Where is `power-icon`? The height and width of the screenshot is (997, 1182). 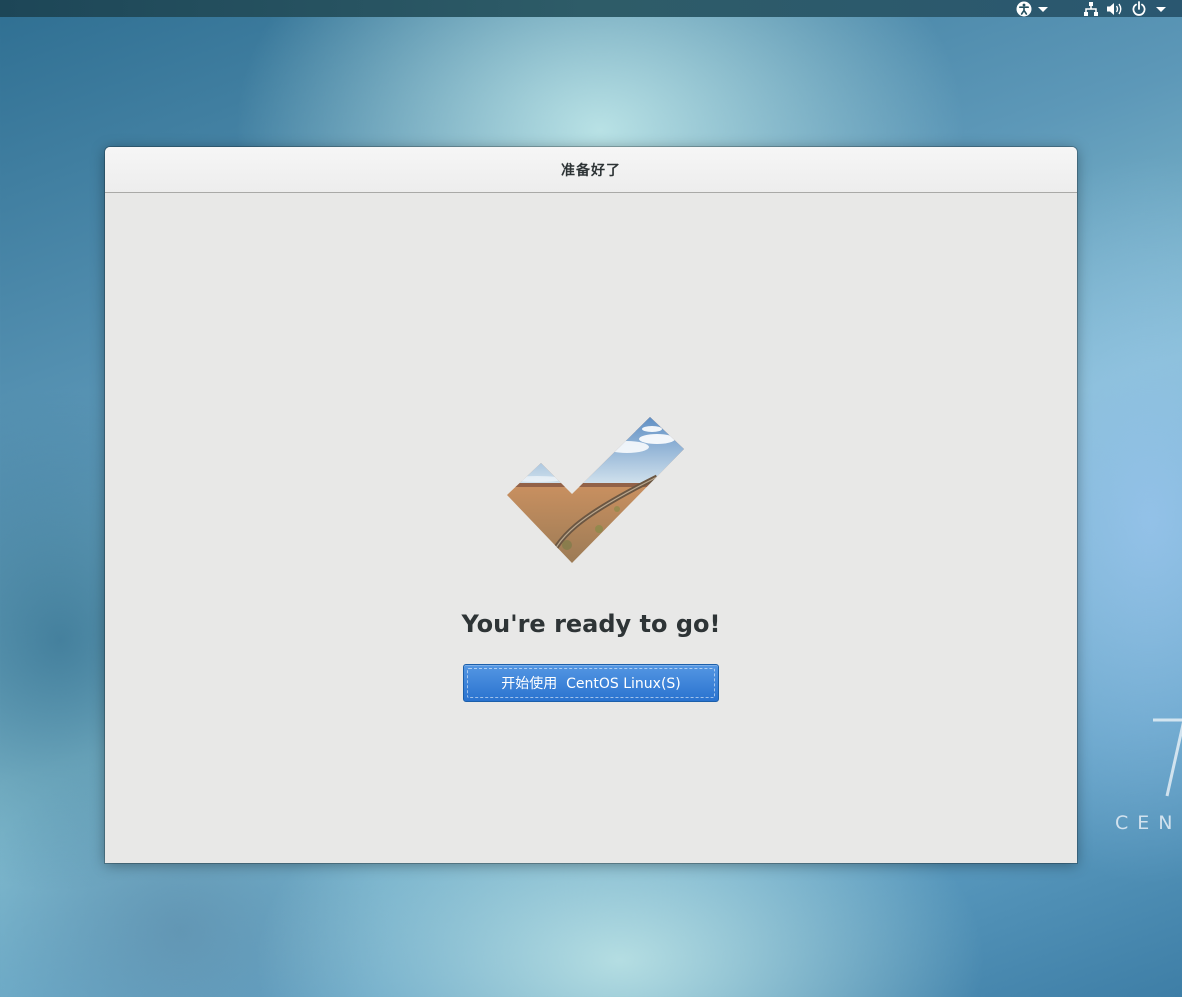
power-icon is located at coordinates (1139, 8).